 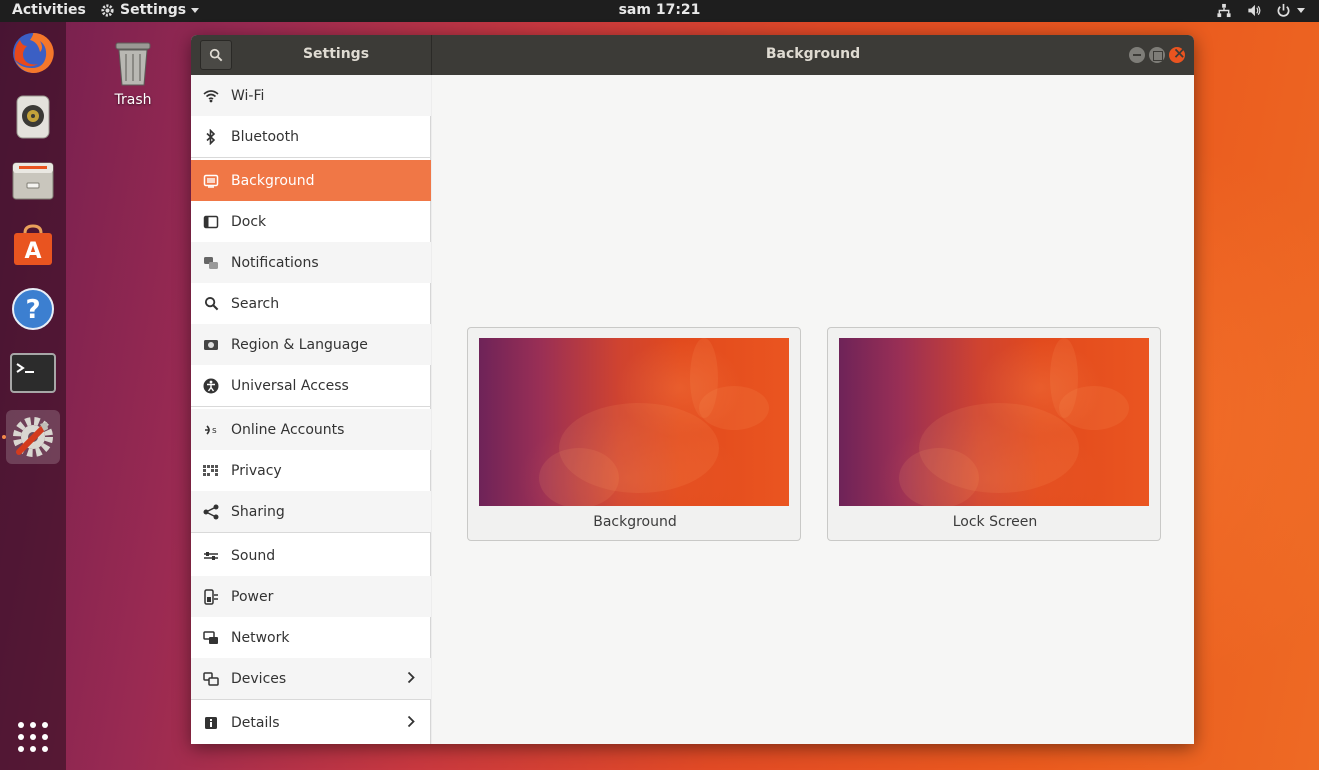 I want to click on region-icon, so click(x=211, y=345).